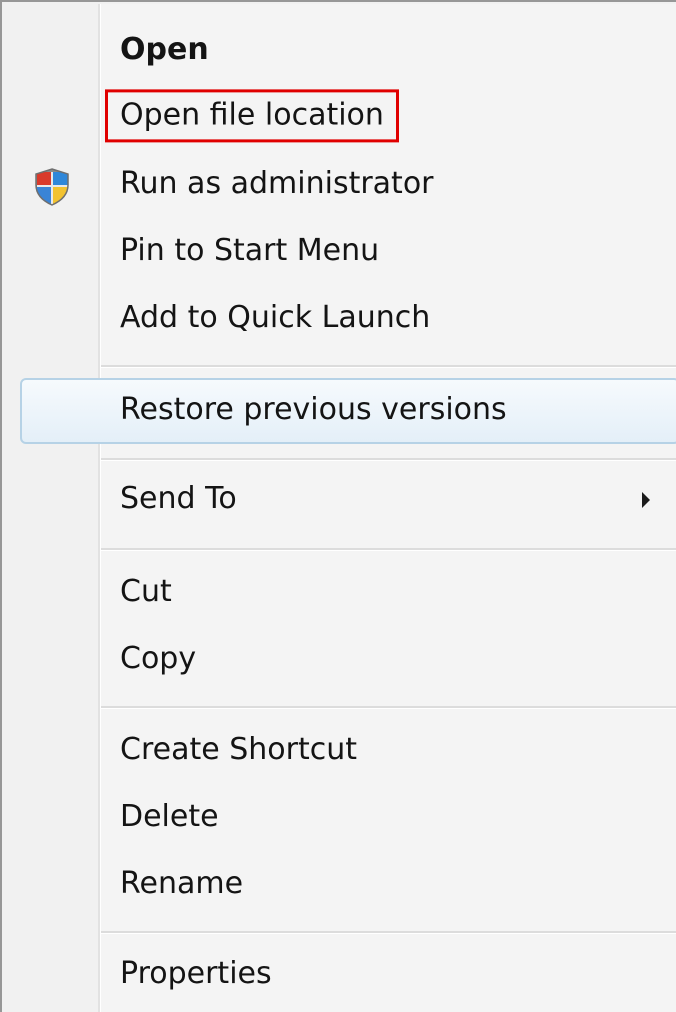 The image size is (676, 1012). Describe the element at coordinates (52, 187) in the screenshot. I see `uac-shield-icon` at that location.